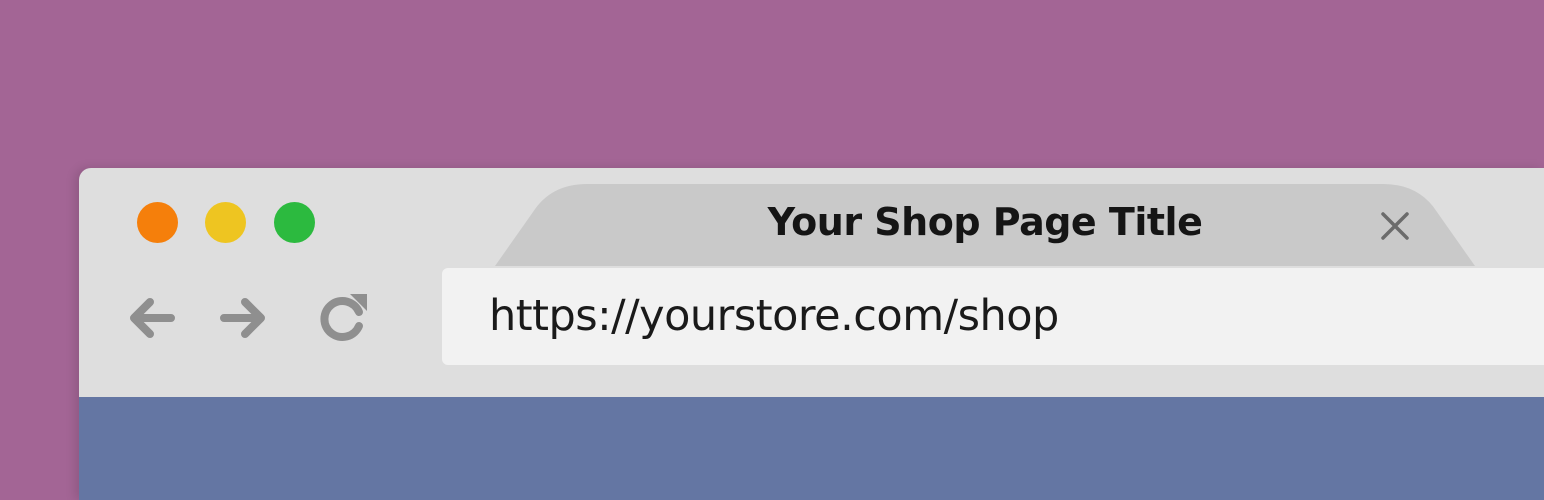 Image resolution: width=1544 pixels, height=500 pixels. What do you see at coordinates (225, 222) in the screenshot?
I see `window-minimize-button` at bounding box center [225, 222].